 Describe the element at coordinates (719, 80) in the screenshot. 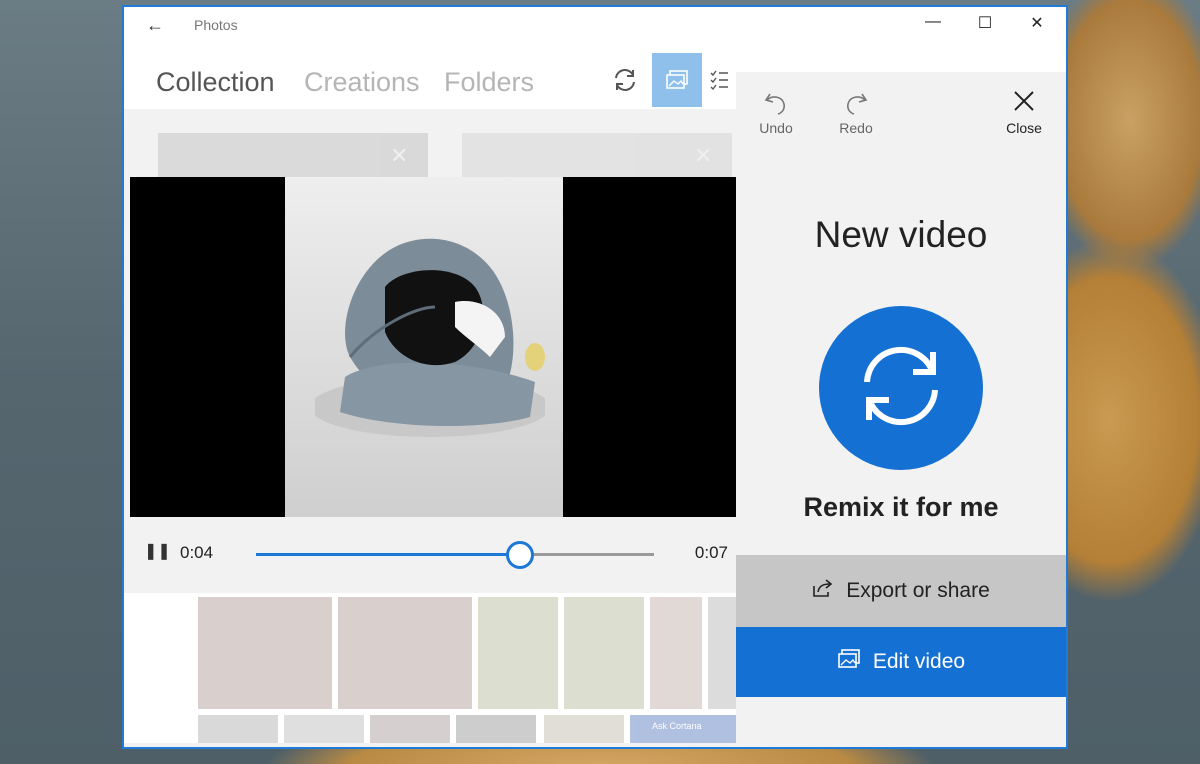

I see `select-icon` at that location.